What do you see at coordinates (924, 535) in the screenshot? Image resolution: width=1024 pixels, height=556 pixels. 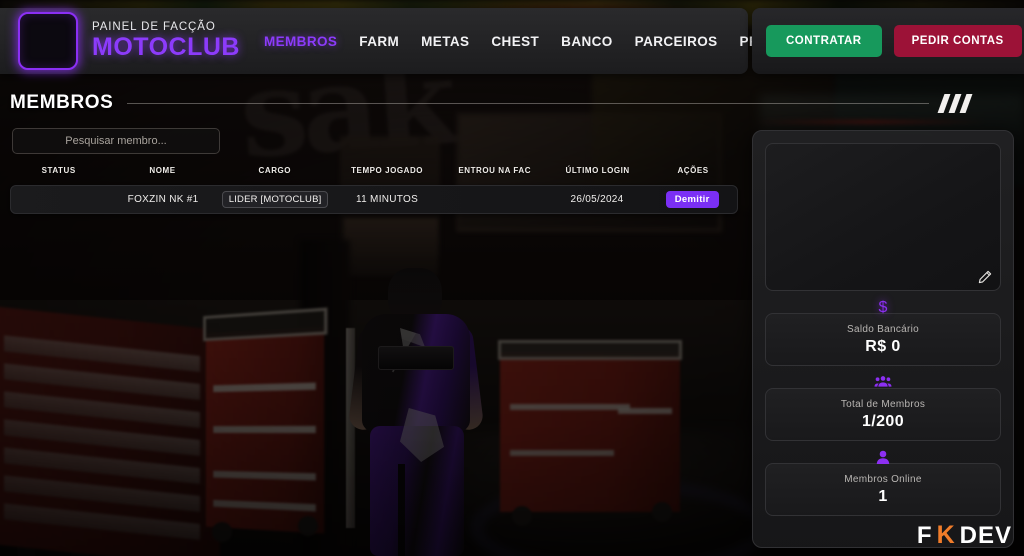 I see `watermark-part-1: F` at bounding box center [924, 535].